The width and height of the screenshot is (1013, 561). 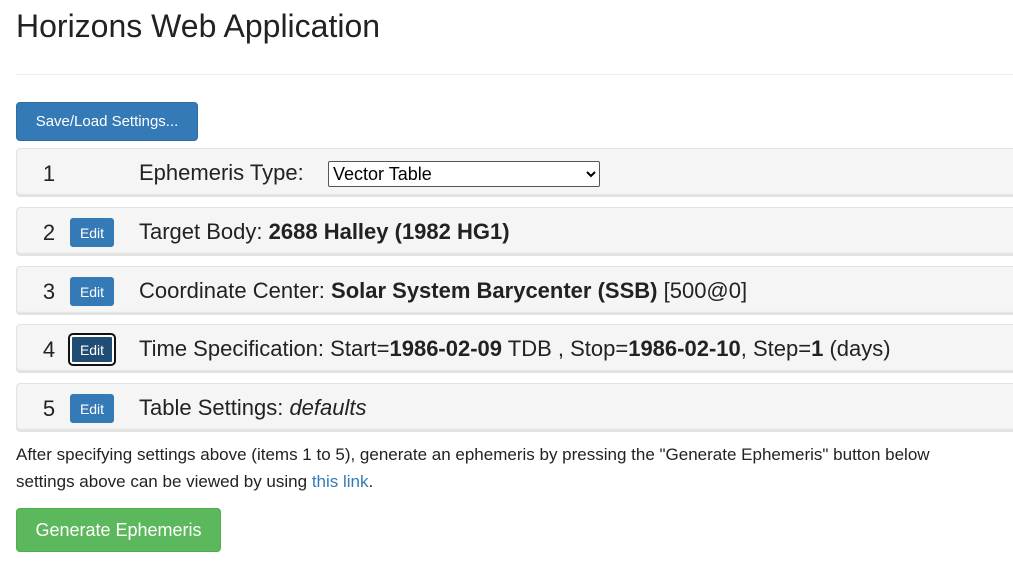 What do you see at coordinates (568, 348) in the screenshot?
I see `stop-label: TDB , Stop=` at bounding box center [568, 348].